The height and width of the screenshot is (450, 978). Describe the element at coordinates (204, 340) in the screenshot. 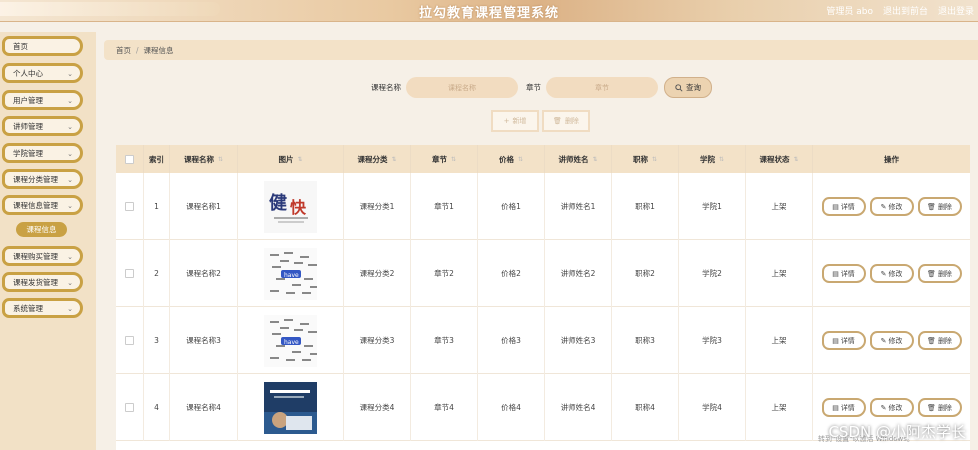

I see `cell-course-name: 课程名称3` at that location.